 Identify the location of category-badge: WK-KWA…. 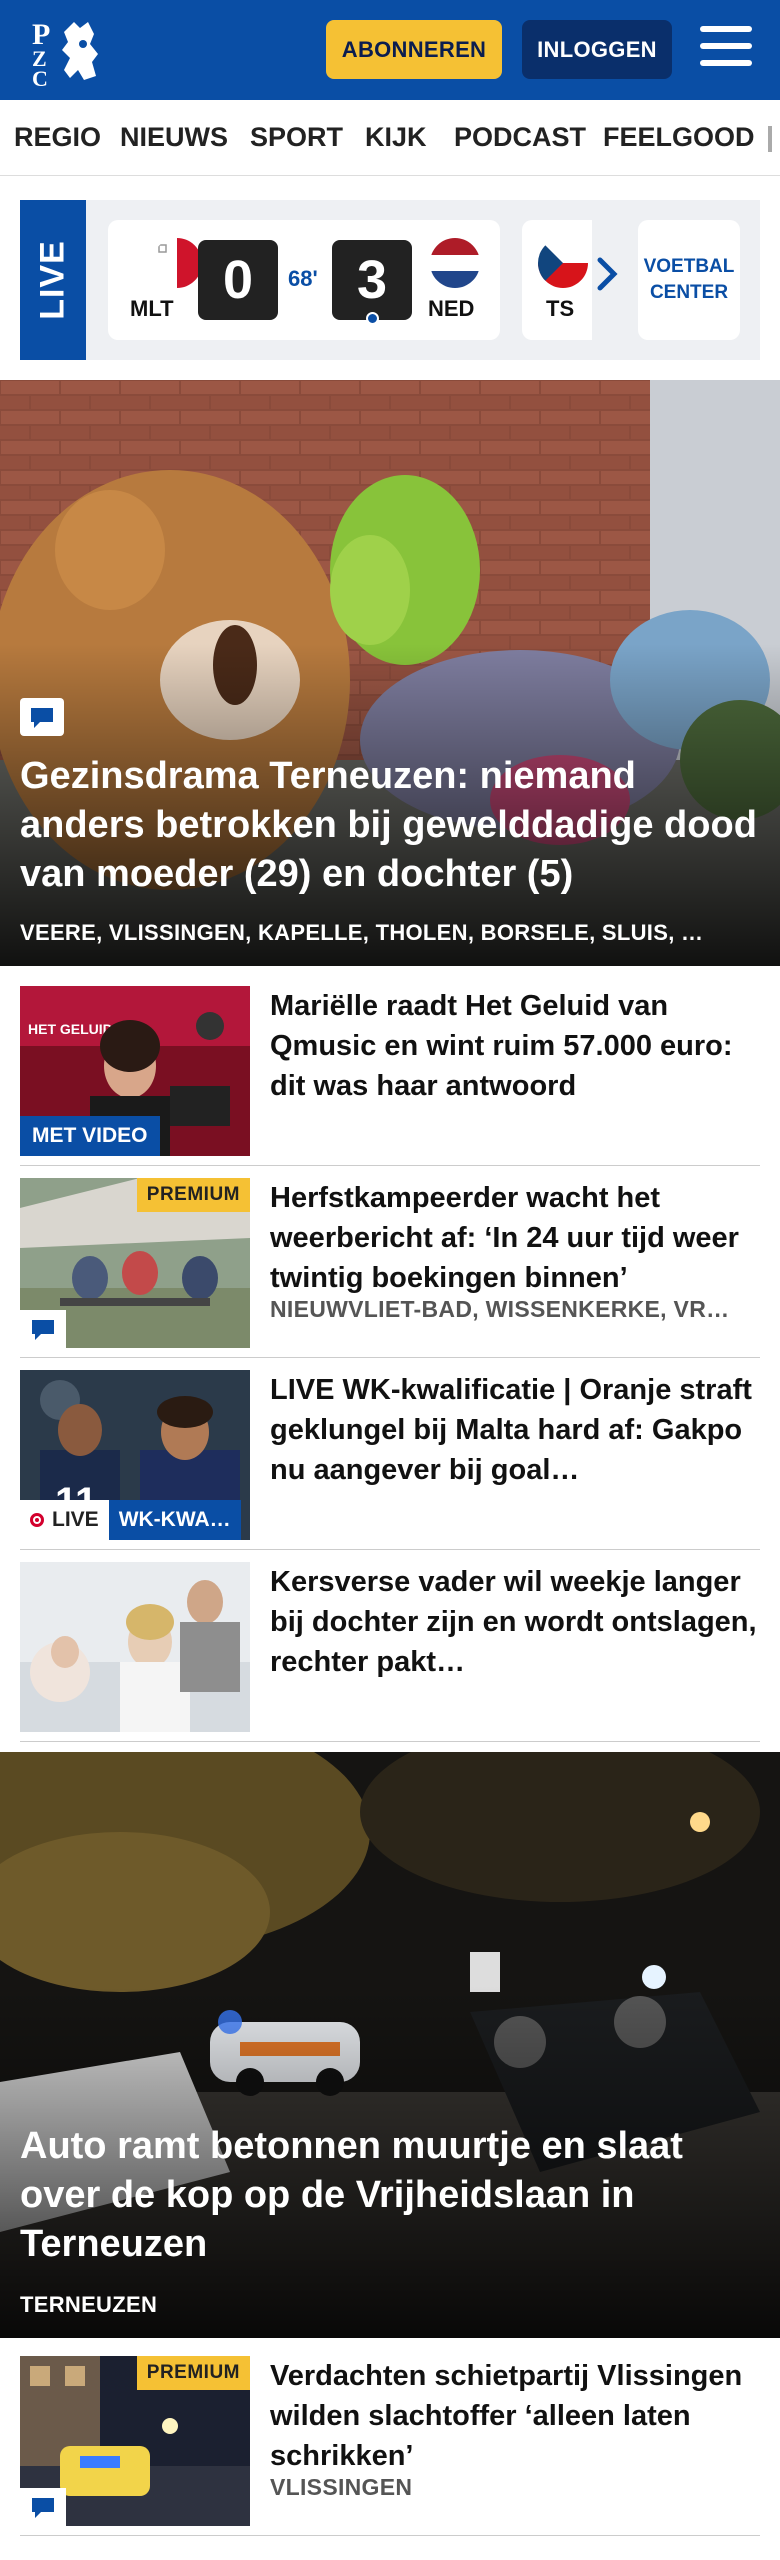
(174, 1520).